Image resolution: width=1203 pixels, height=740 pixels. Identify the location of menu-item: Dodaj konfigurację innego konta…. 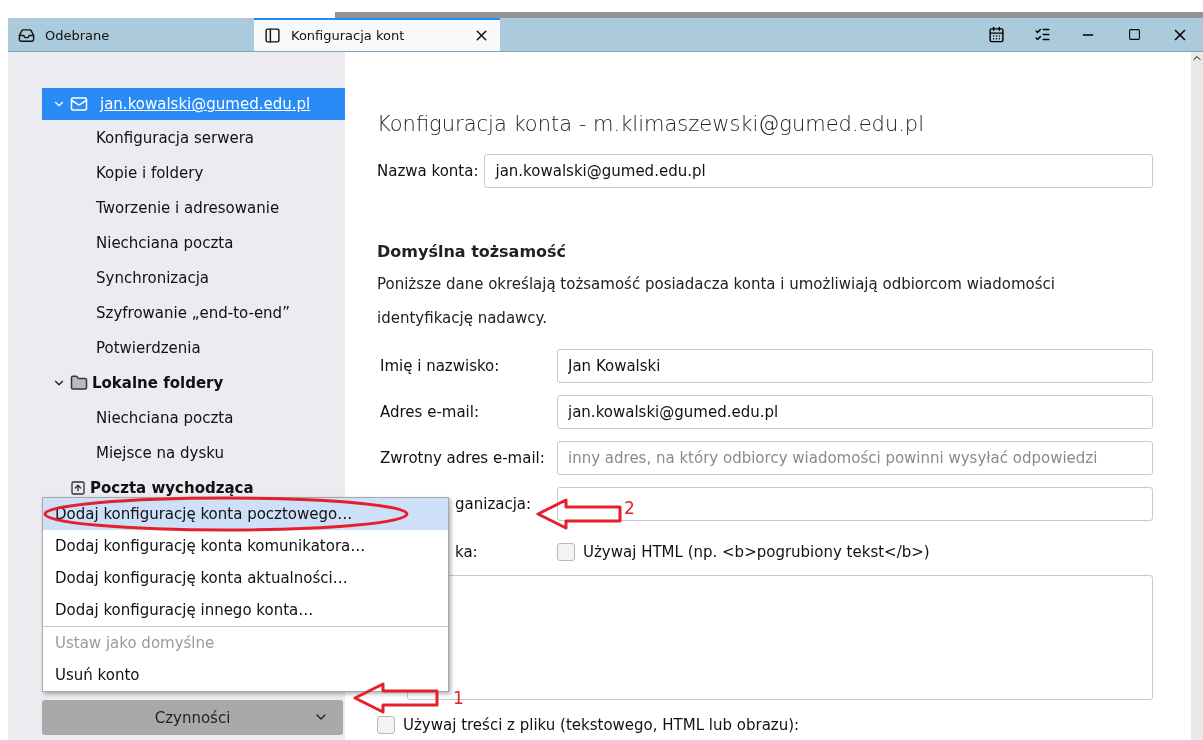
(245, 610).